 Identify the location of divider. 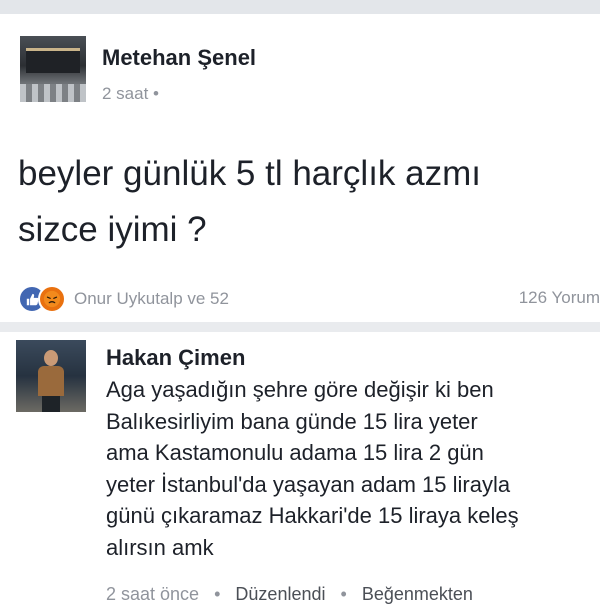
(300, 327).